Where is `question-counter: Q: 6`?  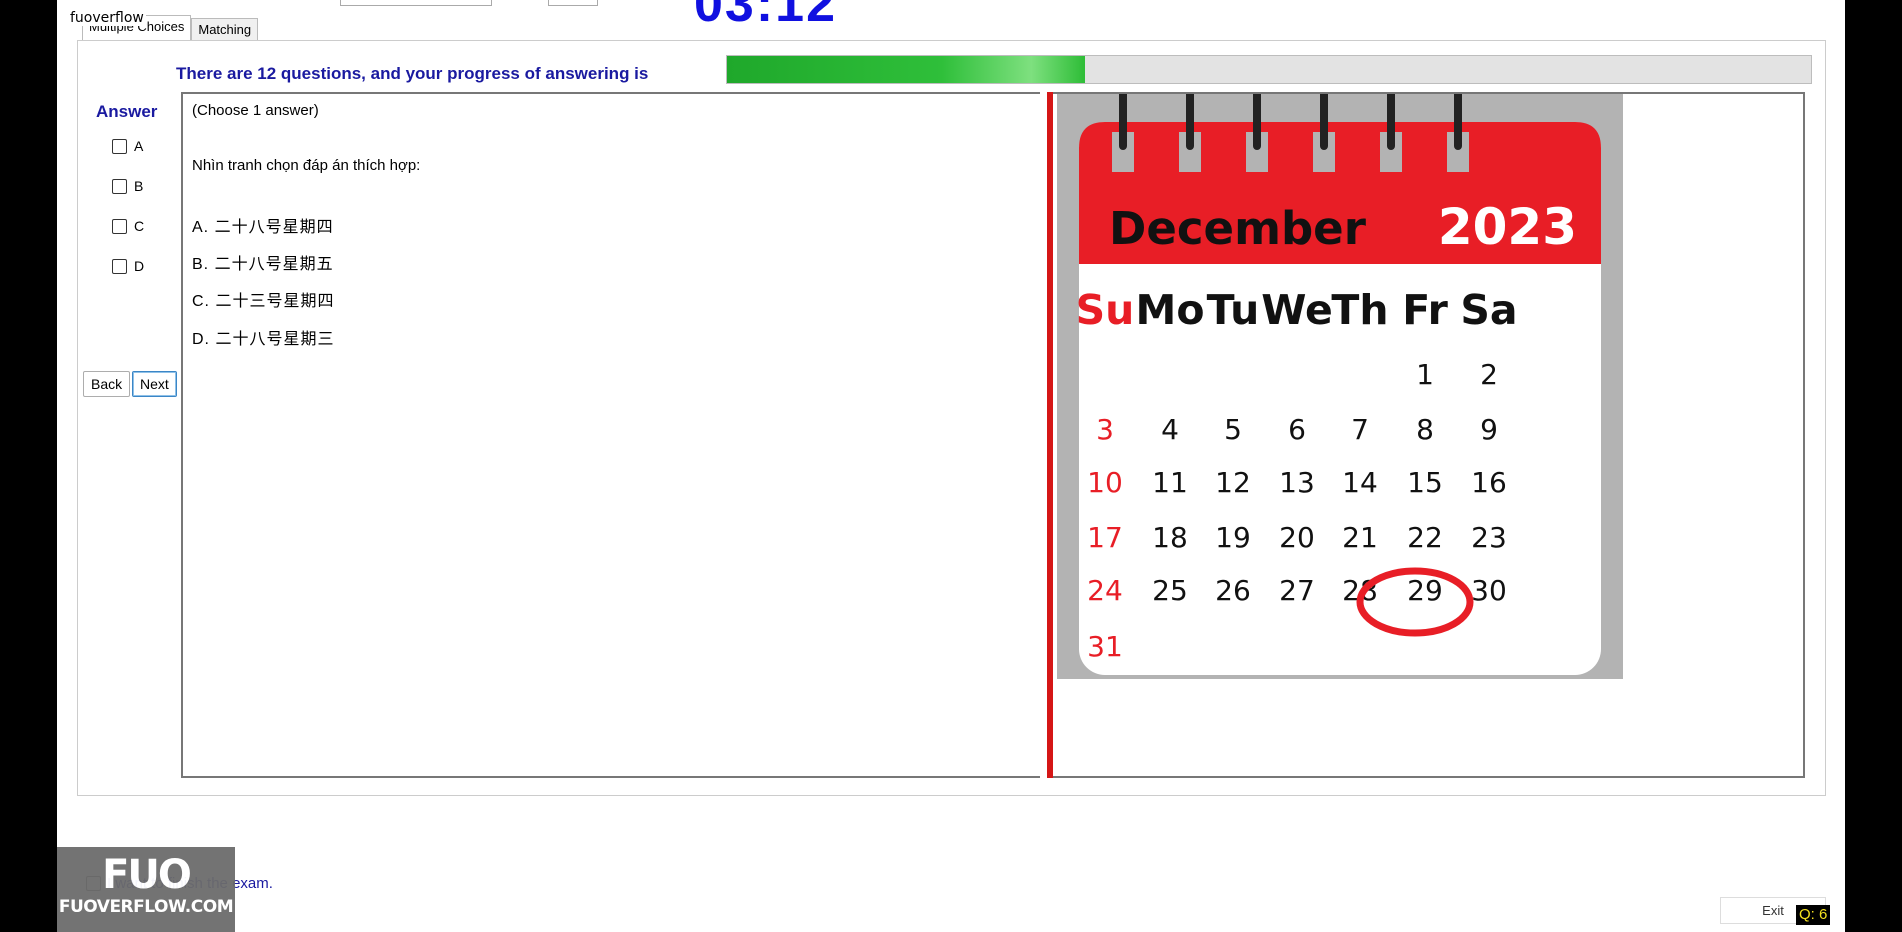 question-counter: Q: 6 is located at coordinates (1813, 915).